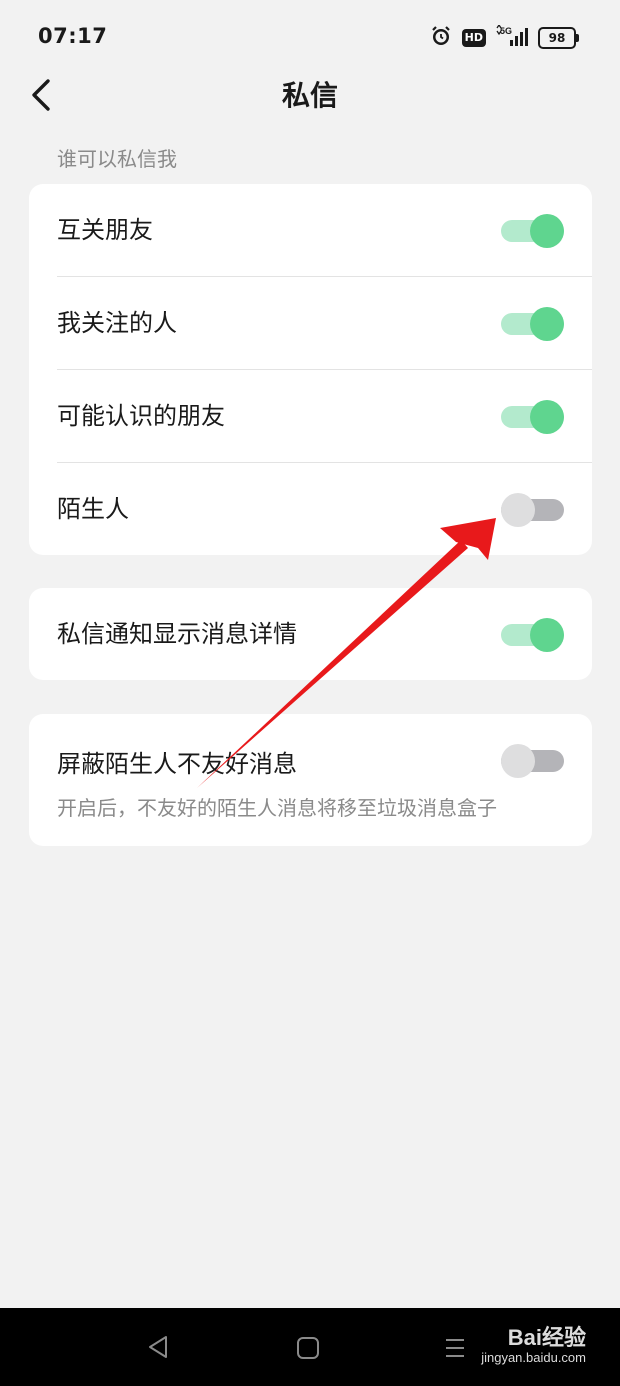 This screenshot has width=620, height=1386. What do you see at coordinates (73, 36) in the screenshot?
I see `status-time: 07:17` at bounding box center [73, 36].